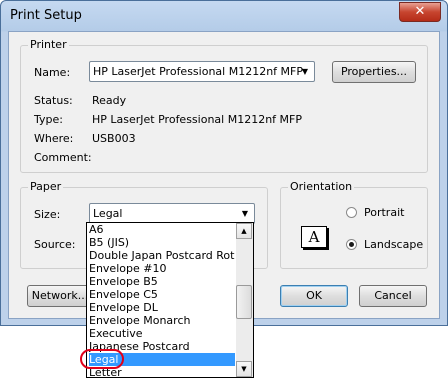 The image size is (448, 380). What do you see at coordinates (46, 15) in the screenshot?
I see `window-title: Print Setup` at bounding box center [46, 15].